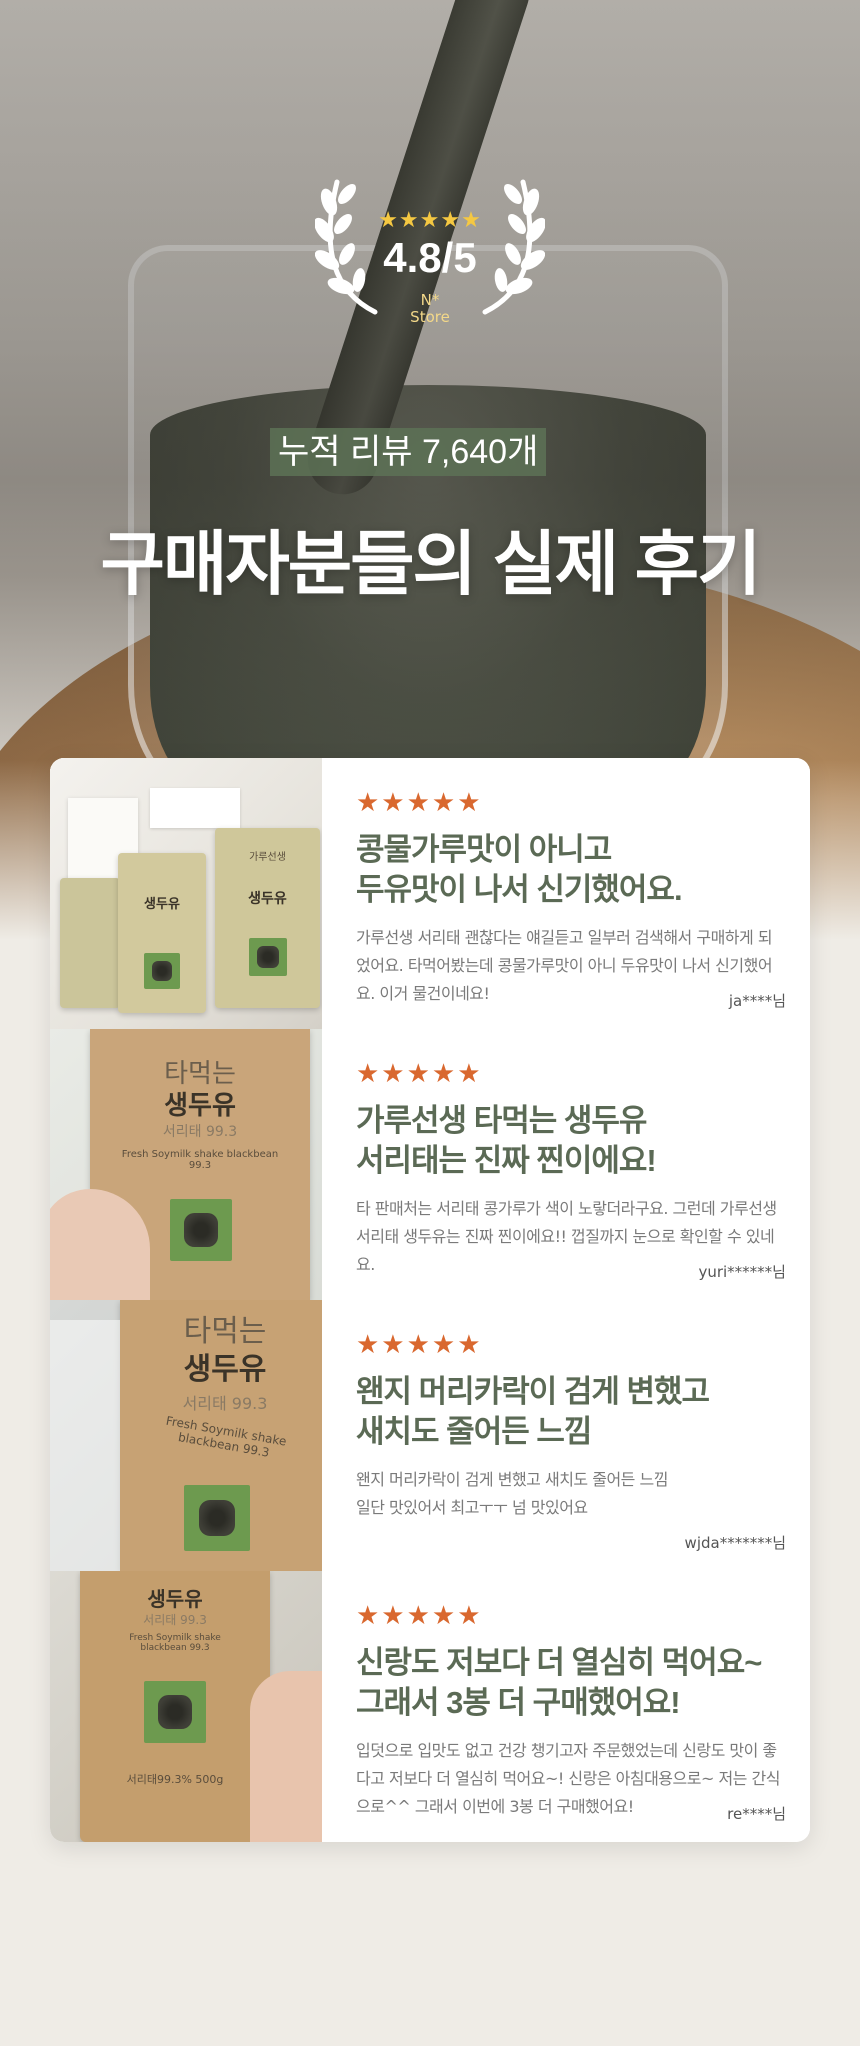  What do you see at coordinates (757, 1001) in the screenshot?
I see `review-author: ja****님` at bounding box center [757, 1001].